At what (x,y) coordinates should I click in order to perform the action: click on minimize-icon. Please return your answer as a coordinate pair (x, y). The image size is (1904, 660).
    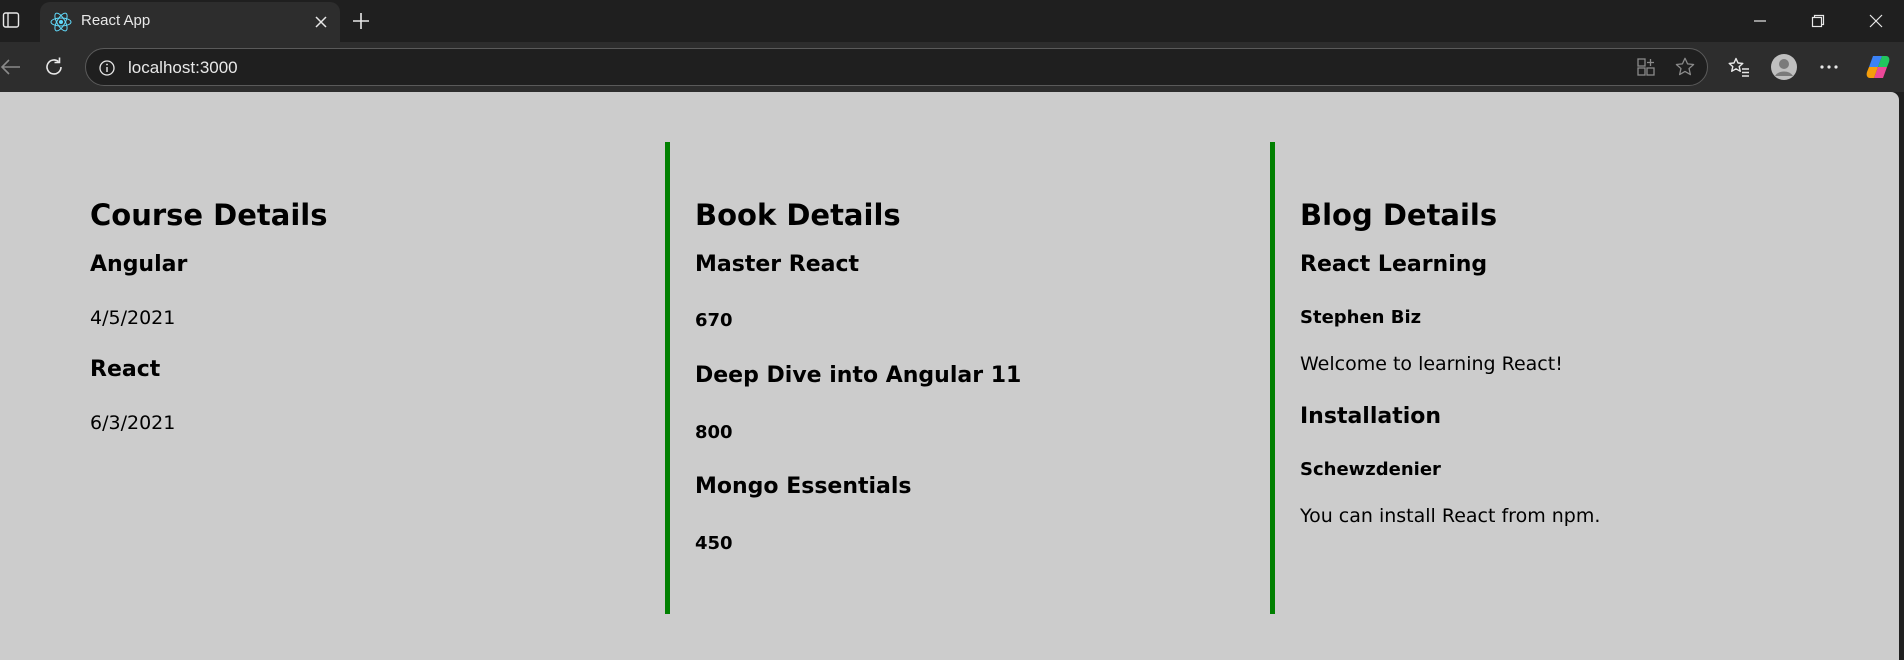
    Looking at the image, I should click on (1760, 21).